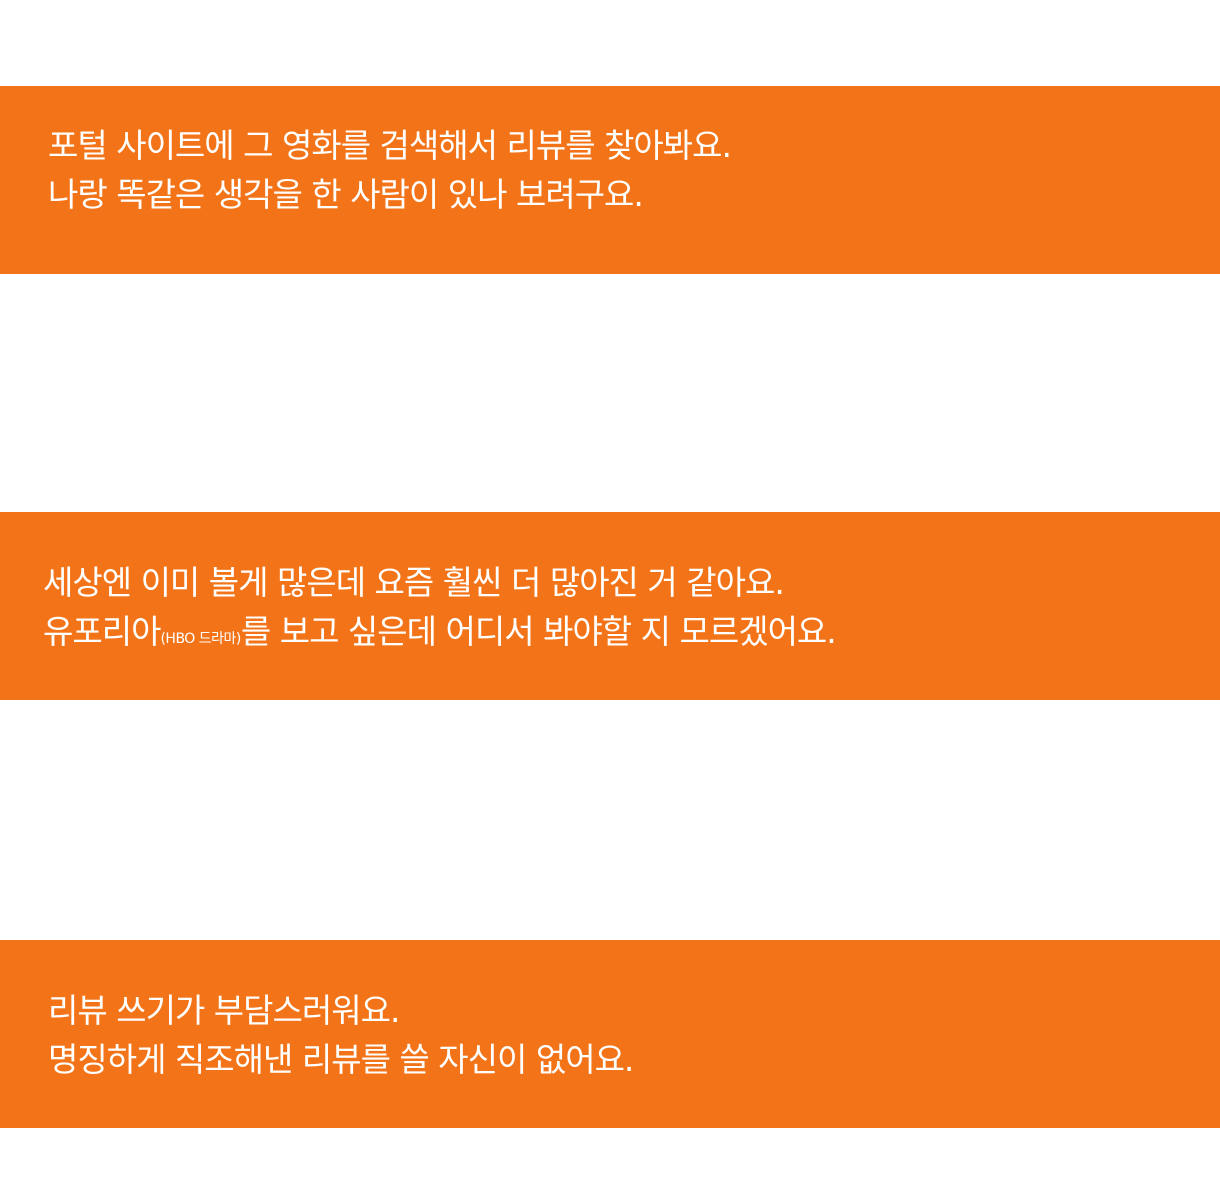  Describe the element at coordinates (390, 145) in the screenshot. I see `quote-line: 포털 사이트에 그 영화를 검색해서 리뷰를 찾아봐요.` at that location.